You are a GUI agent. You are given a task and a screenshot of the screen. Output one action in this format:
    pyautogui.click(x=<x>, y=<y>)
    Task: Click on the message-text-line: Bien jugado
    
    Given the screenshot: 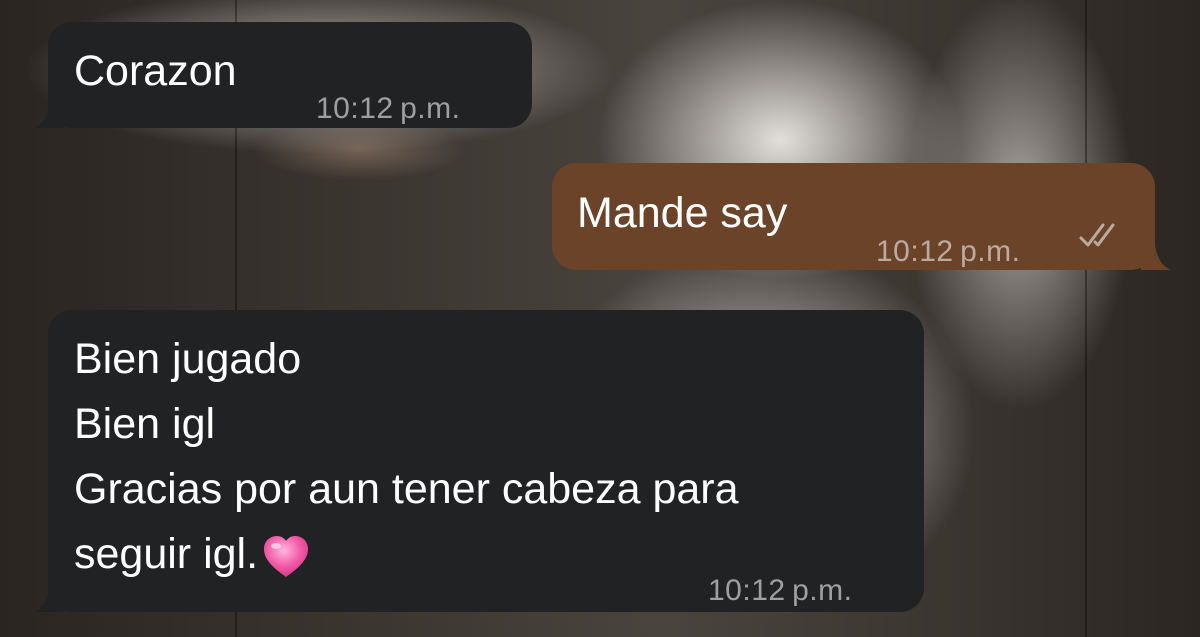 What is the action you would take?
    pyautogui.click(x=188, y=359)
    